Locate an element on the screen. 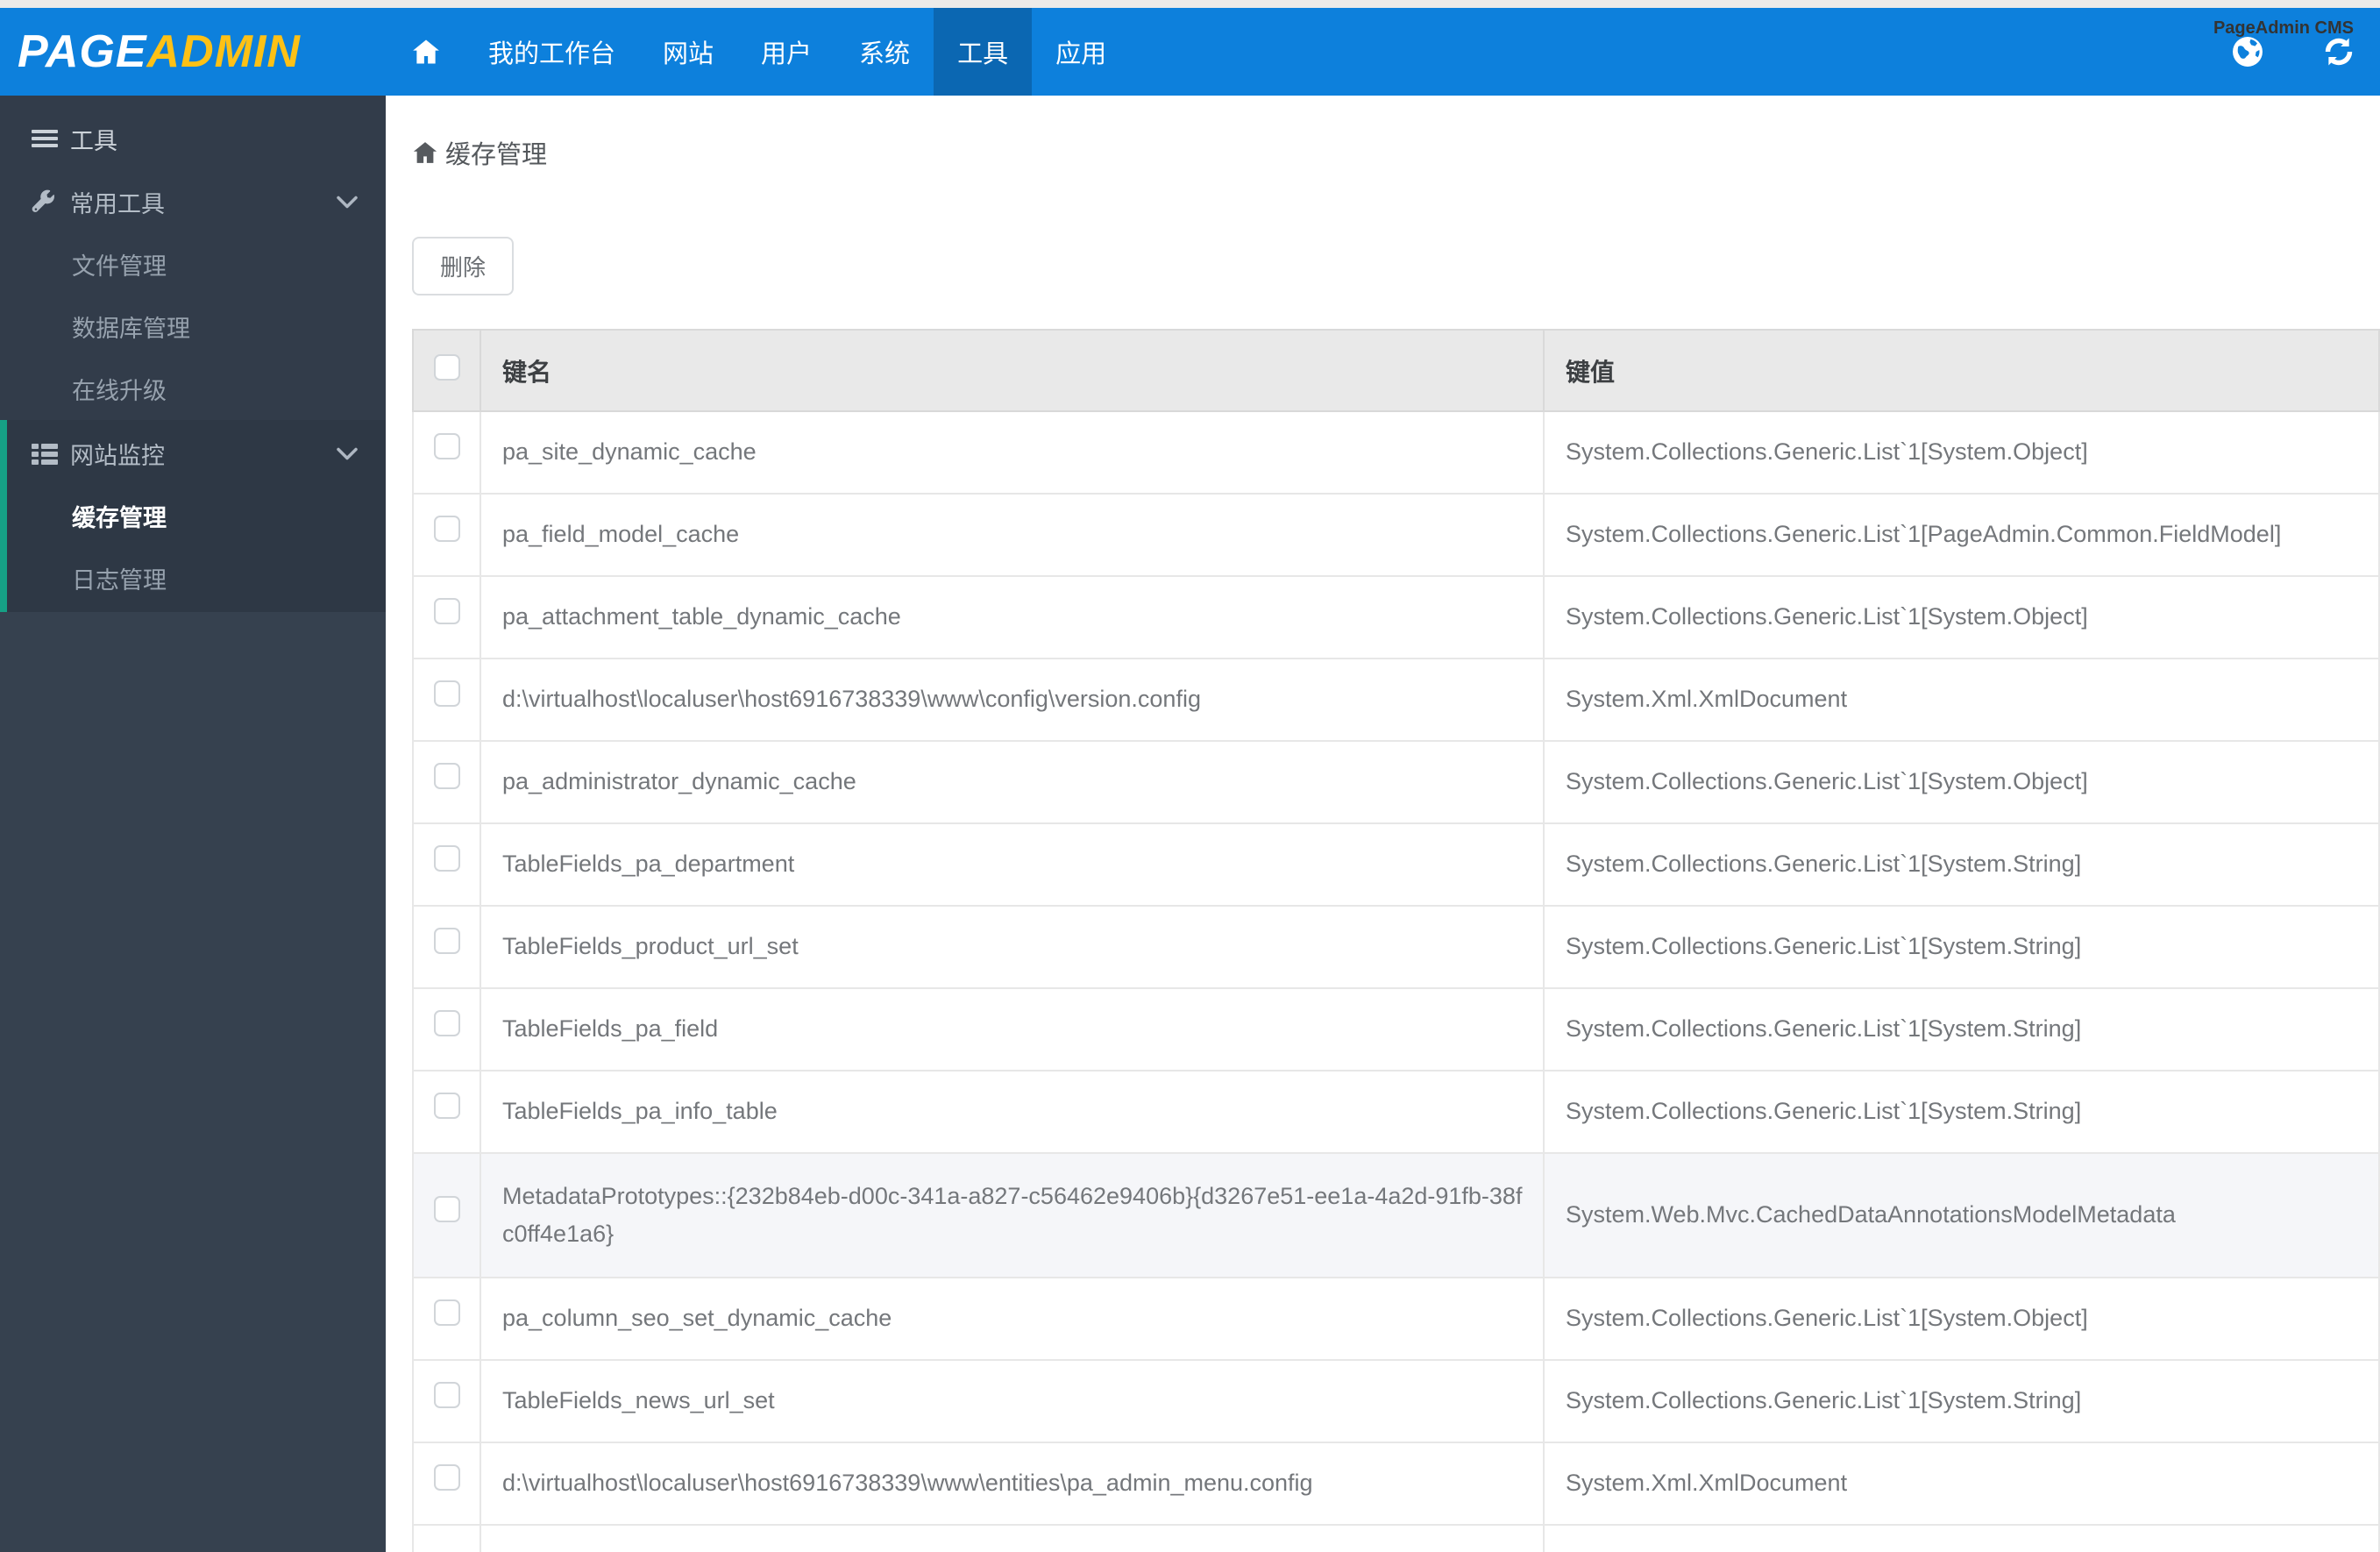 Image resolution: width=2380 pixels, height=1552 pixels. nav-item-2: 网站 is located at coordinates (688, 52).